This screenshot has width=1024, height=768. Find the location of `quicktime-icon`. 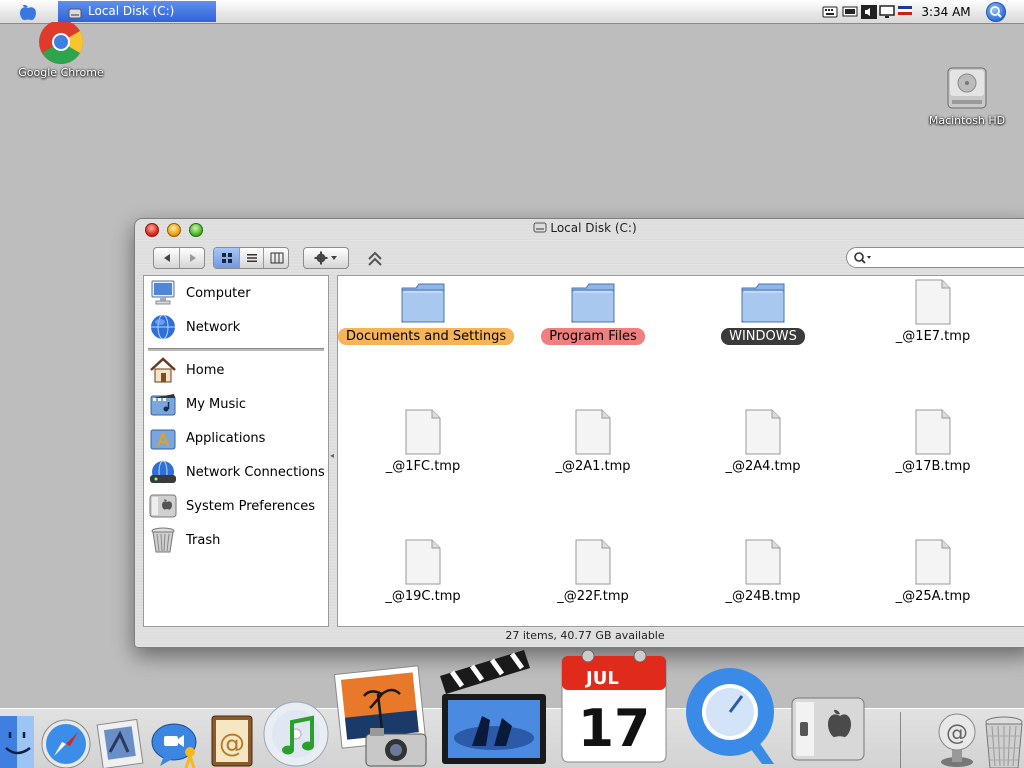

quicktime-icon is located at coordinates (732, 714).